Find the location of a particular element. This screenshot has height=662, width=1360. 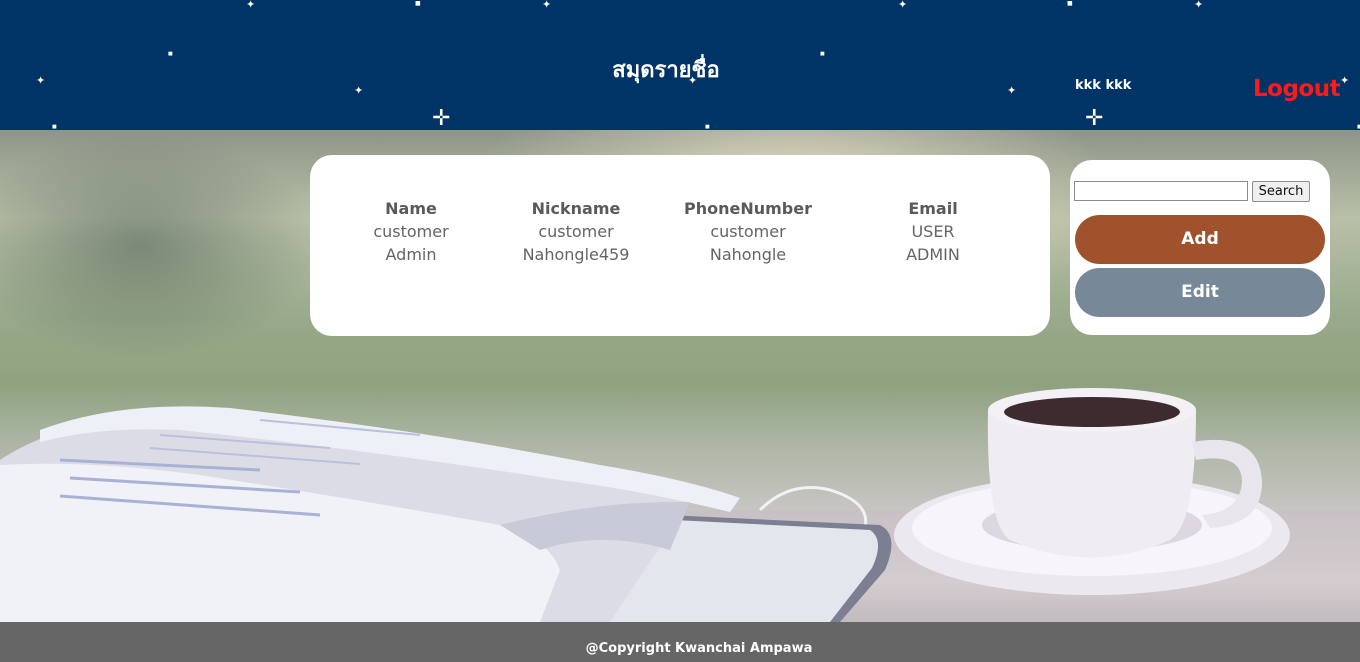

page-footer: @Copyright Kwanchai Ampawa is located at coordinates (680, 642).